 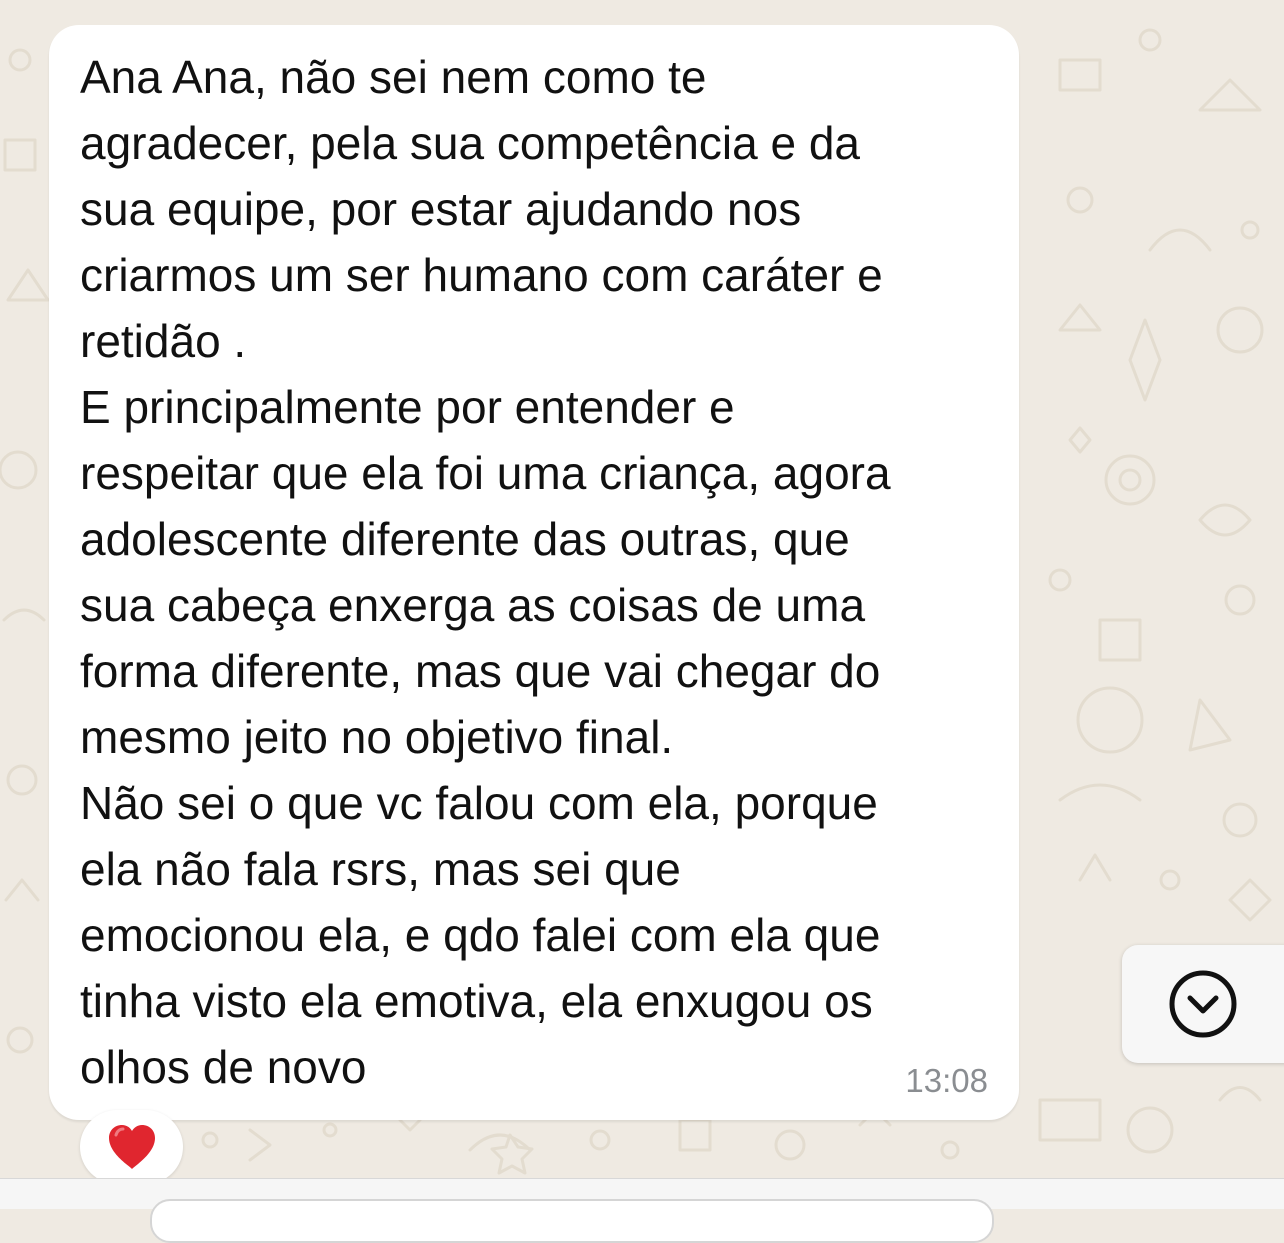 What do you see at coordinates (380, 869) in the screenshot?
I see `message-line: ela não fala rsrs, mas sei que` at bounding box center [380, 869].